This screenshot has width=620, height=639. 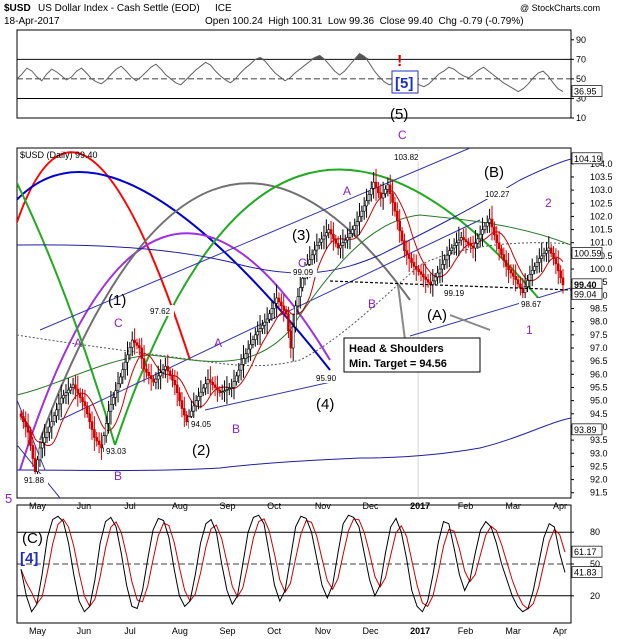 What do you see at coordinates (406, 157) in the screenshot?
I see `point-label-high-dec: 103.82` at bounding box center [406, 157].